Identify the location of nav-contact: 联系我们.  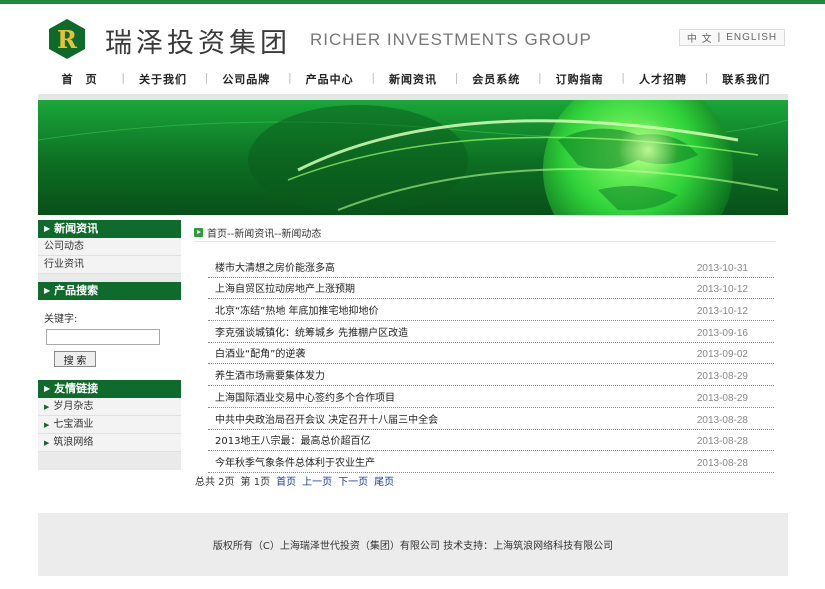
(746, 79).